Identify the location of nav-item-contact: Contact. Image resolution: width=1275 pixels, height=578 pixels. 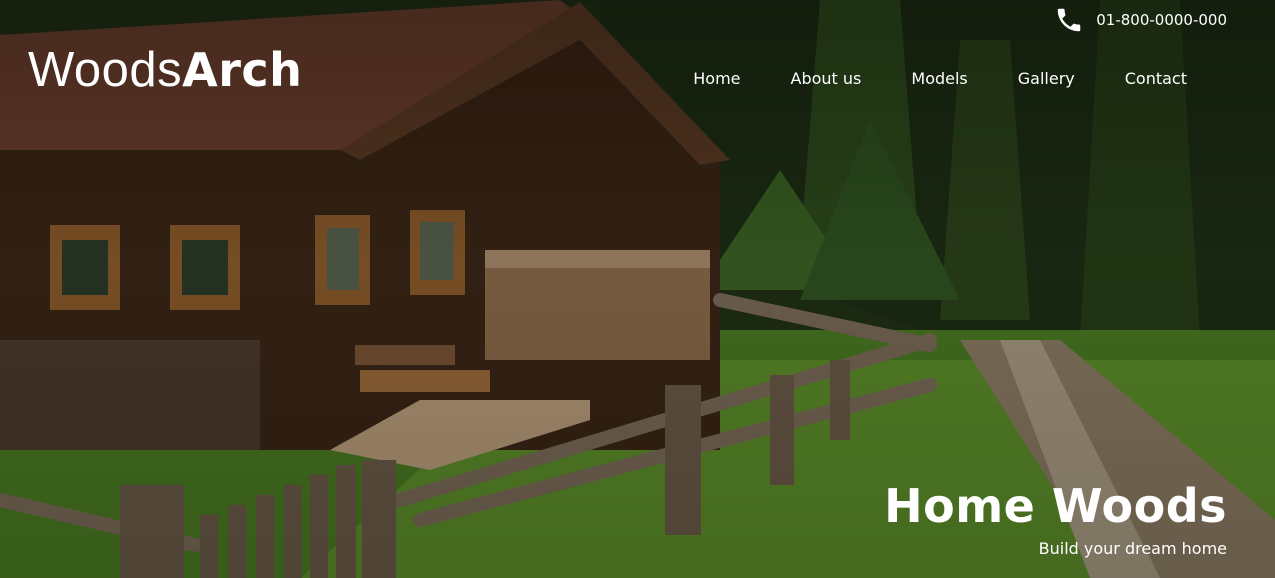
(1155, 79).